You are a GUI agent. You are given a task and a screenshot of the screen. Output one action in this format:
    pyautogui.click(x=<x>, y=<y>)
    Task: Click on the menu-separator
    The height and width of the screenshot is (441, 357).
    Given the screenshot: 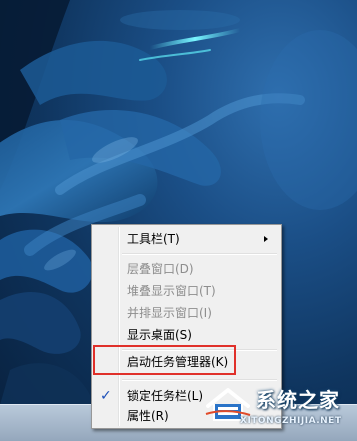 What is the action you would take?
    pyautogui.click(x=199, y=254)
    